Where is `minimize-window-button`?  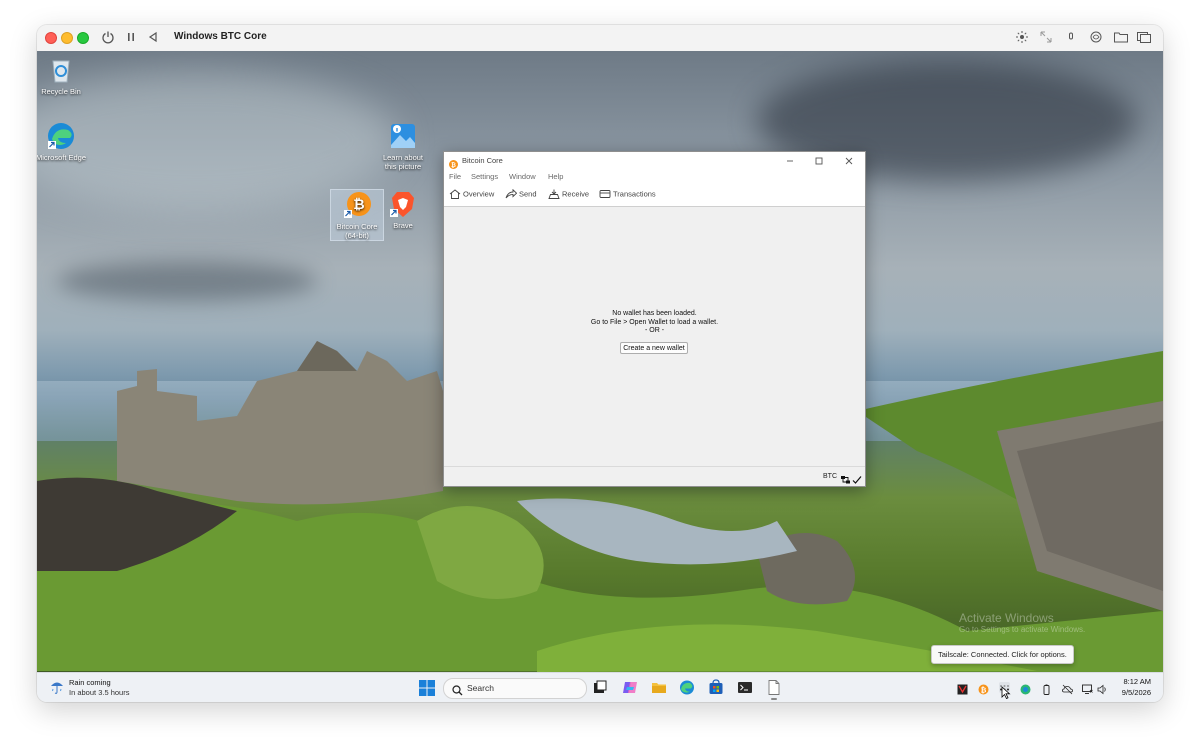
minimize-window-button is located at coordinates (67, 38).